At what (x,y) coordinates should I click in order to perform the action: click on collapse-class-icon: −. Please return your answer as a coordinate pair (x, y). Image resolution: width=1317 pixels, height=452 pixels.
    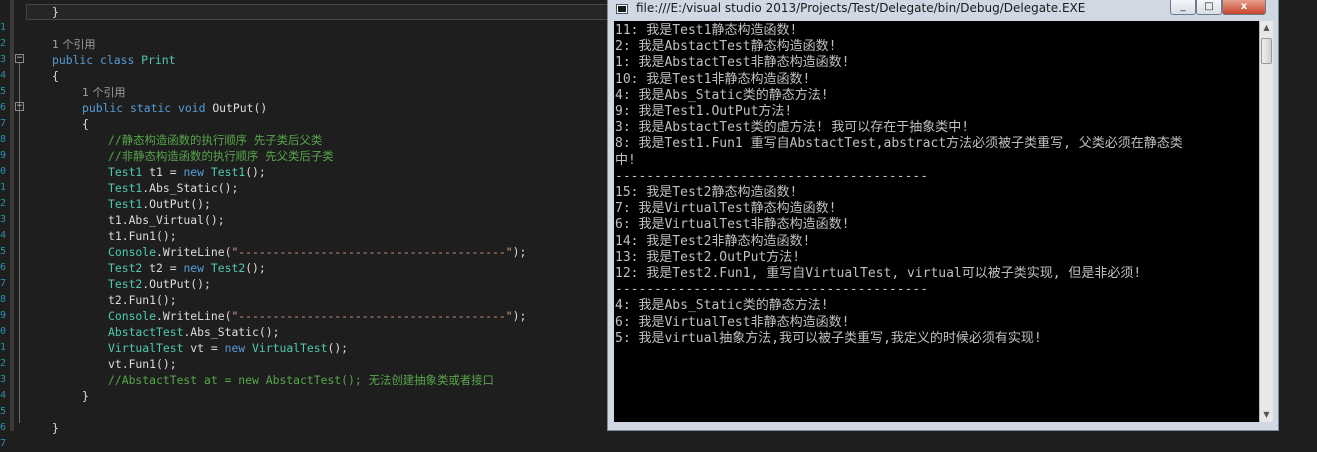
    Looking at the image, I should click on (19, 58).